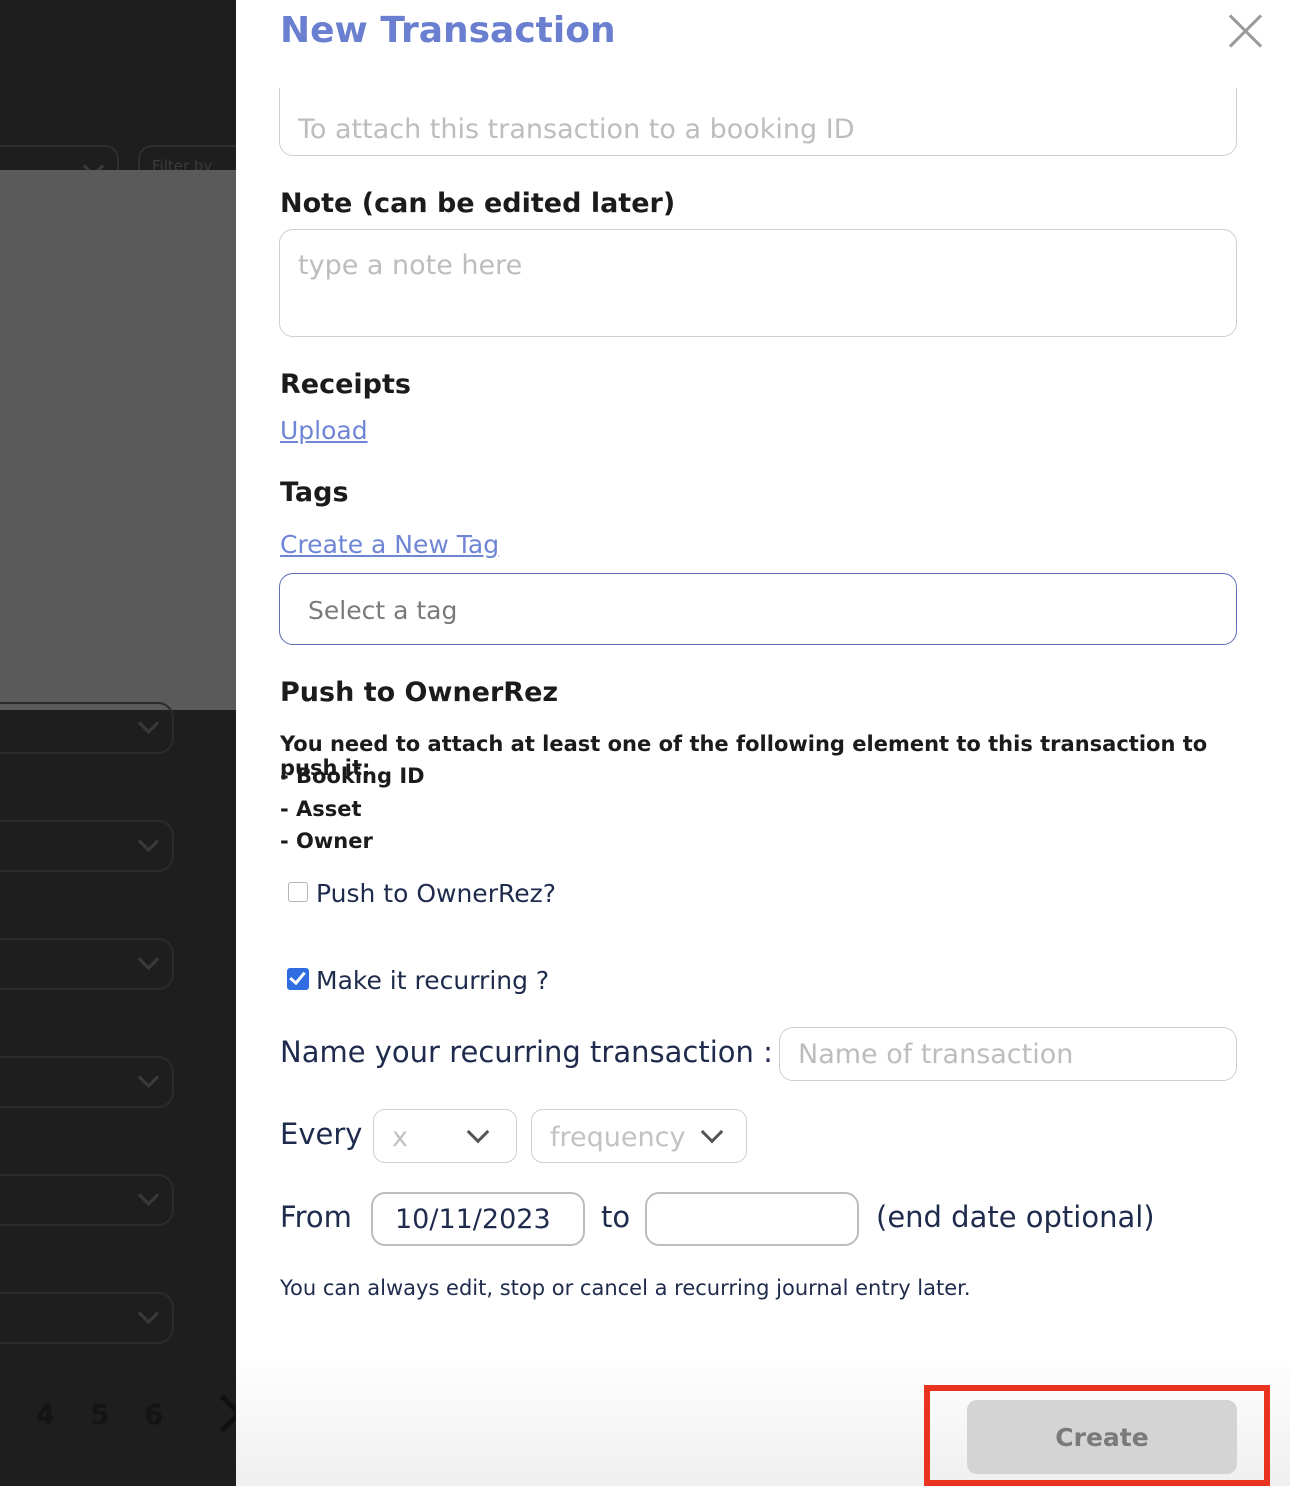 The height and width of the screenshot is (1486, 1290). What do you see at coordinates (100, 1414) in the screenshot?
I see `page-number: 5` at bounding box center [100, 1414].